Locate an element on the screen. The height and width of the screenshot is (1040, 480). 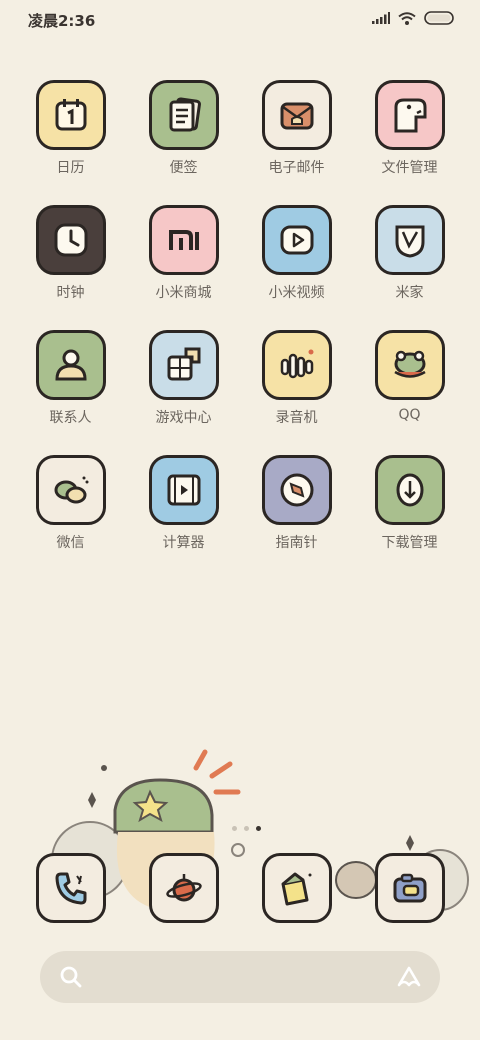
app-mi-video: 小米视频 is located at coordinates (296, 265).